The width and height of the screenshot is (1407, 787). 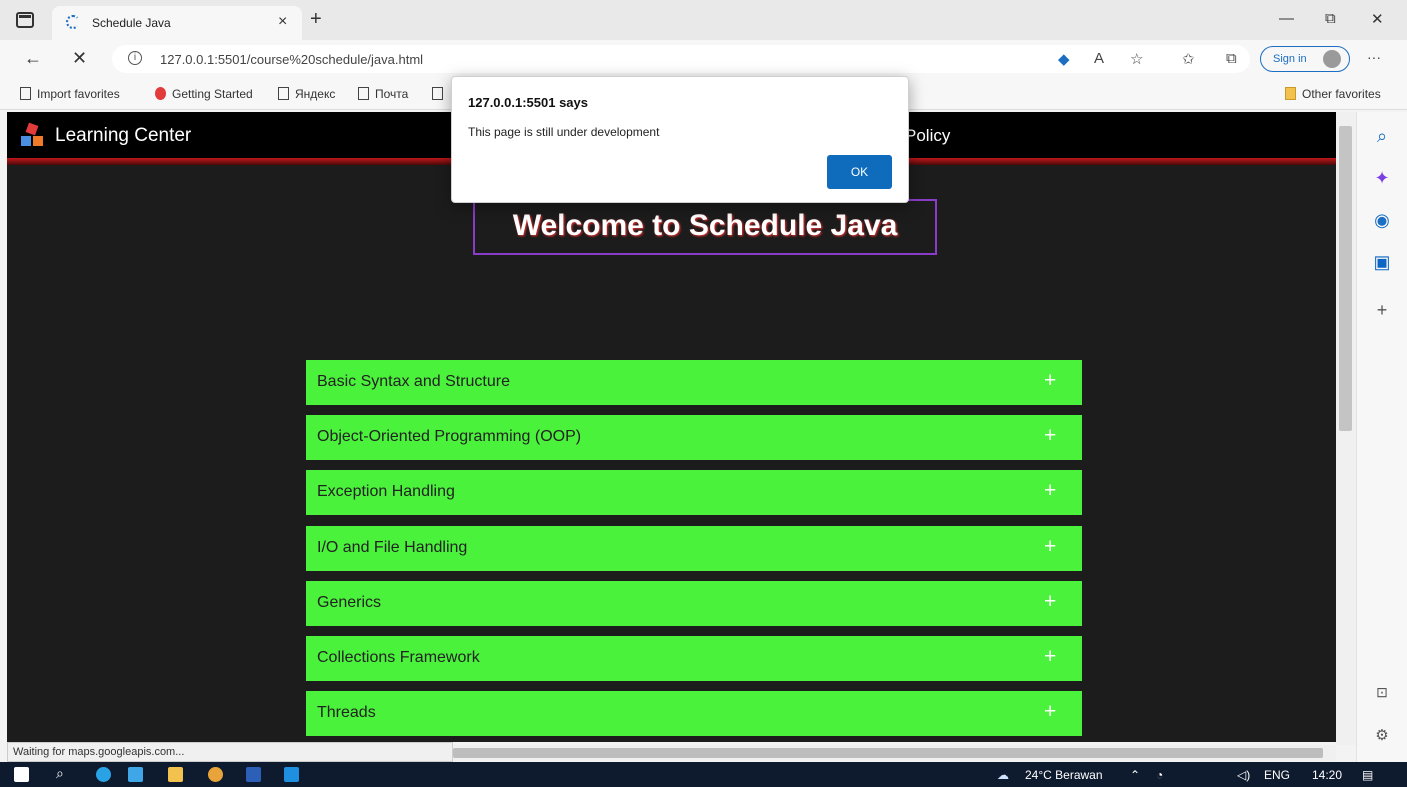 What do you see at coordinates (413, 381) in the screenshot?
I see `accordion-label: Basic Syntax and Structure` at bounding box center [413, 381].